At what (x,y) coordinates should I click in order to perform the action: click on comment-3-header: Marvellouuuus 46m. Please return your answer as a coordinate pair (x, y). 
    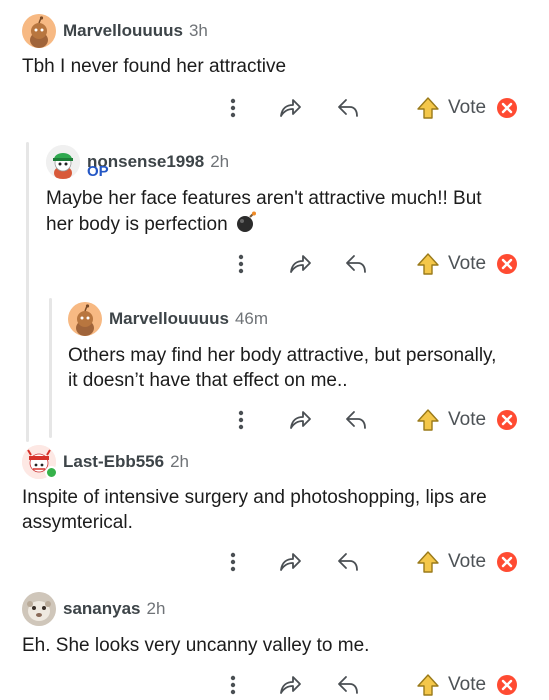
    Looking at the image, I should click on (168, 319).